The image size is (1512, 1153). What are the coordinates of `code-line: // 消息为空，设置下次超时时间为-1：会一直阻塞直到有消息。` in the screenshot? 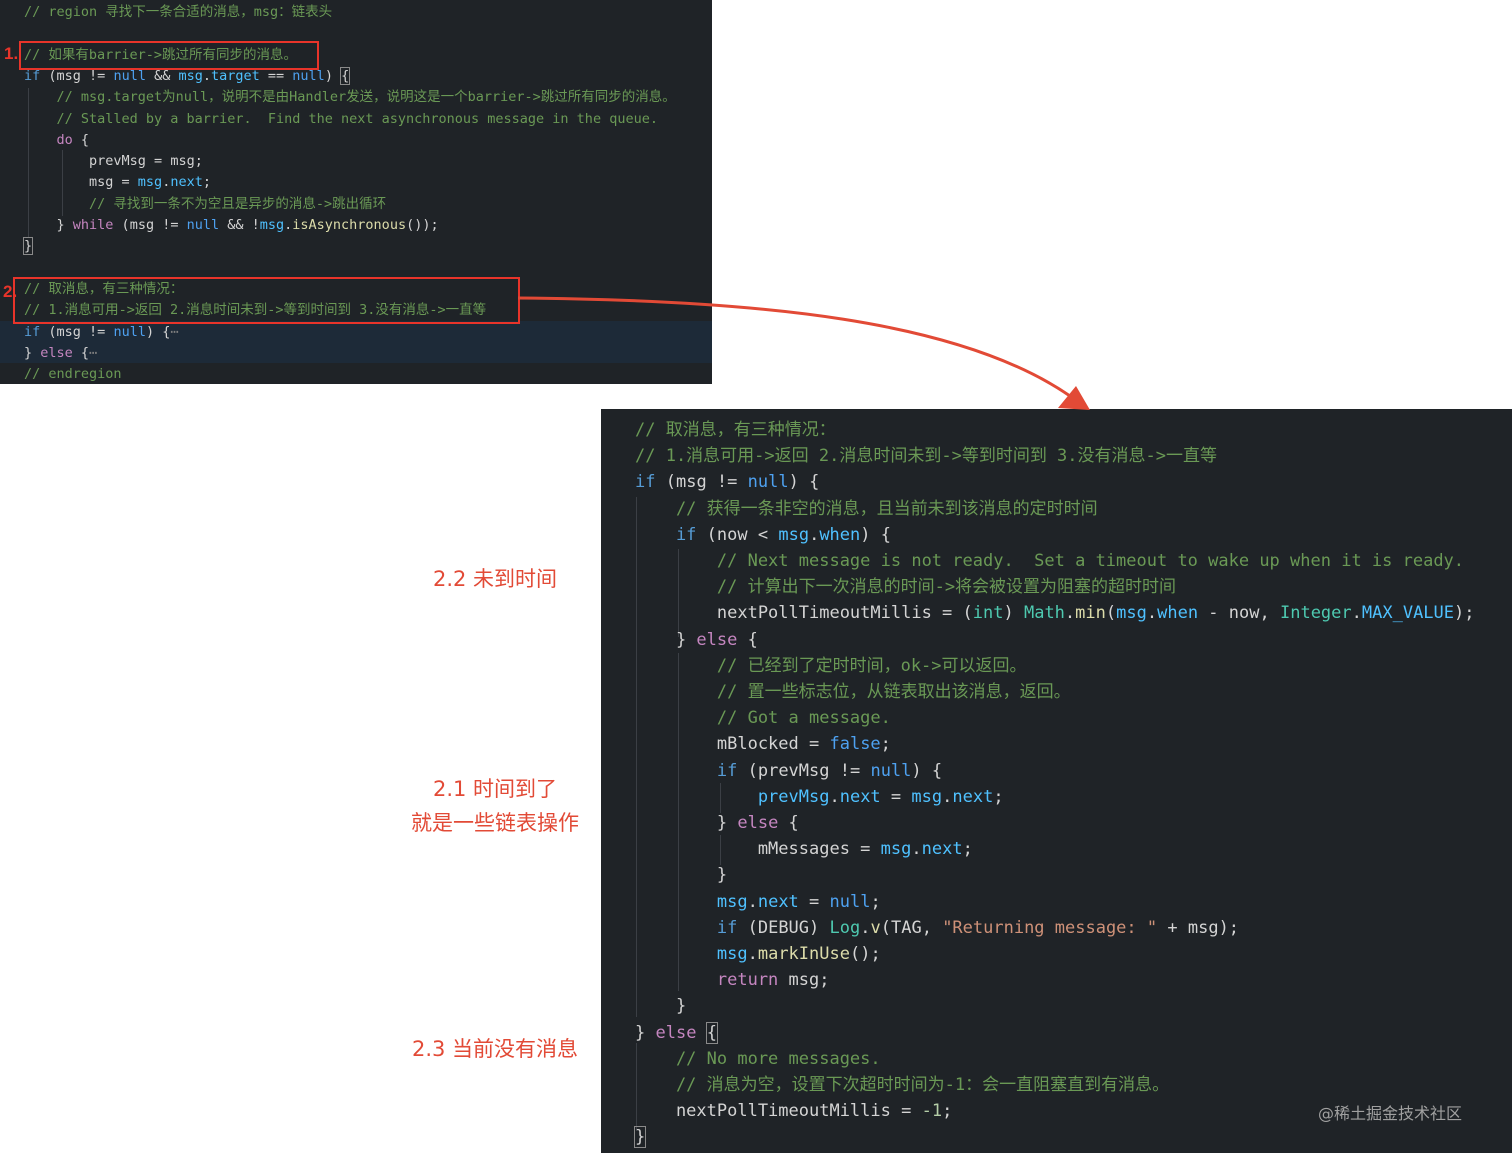 It's located at (902, 1085).